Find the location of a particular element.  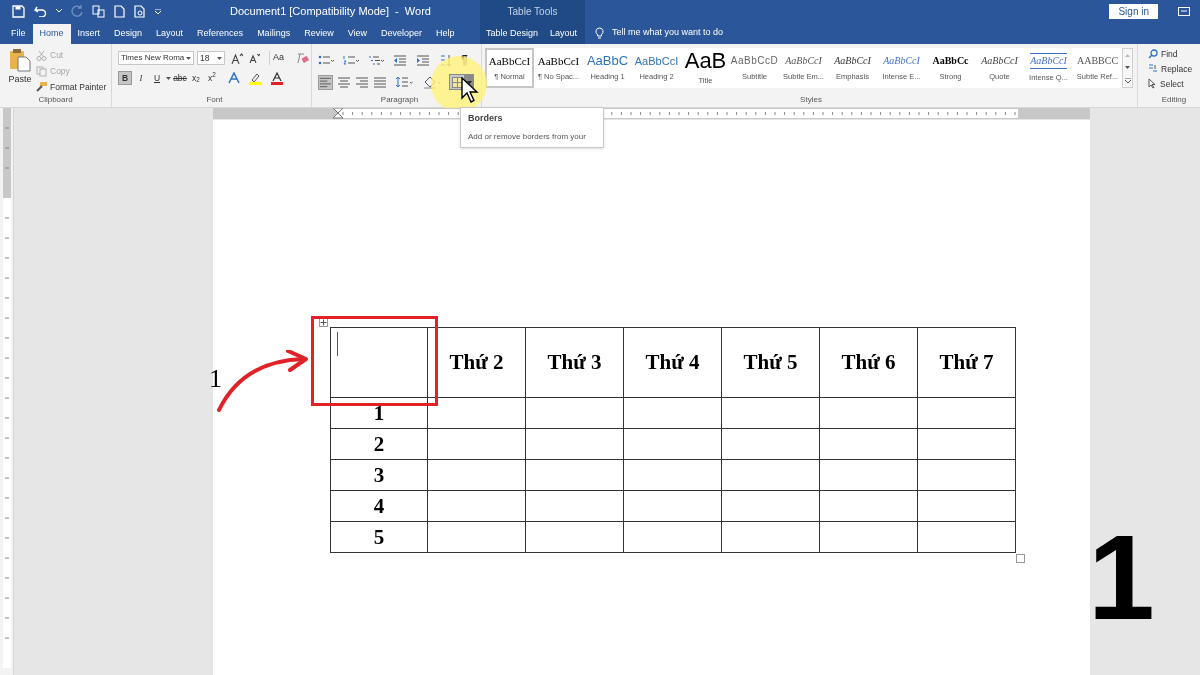

ribbon-tab: References is located at coordinates (220, 34).